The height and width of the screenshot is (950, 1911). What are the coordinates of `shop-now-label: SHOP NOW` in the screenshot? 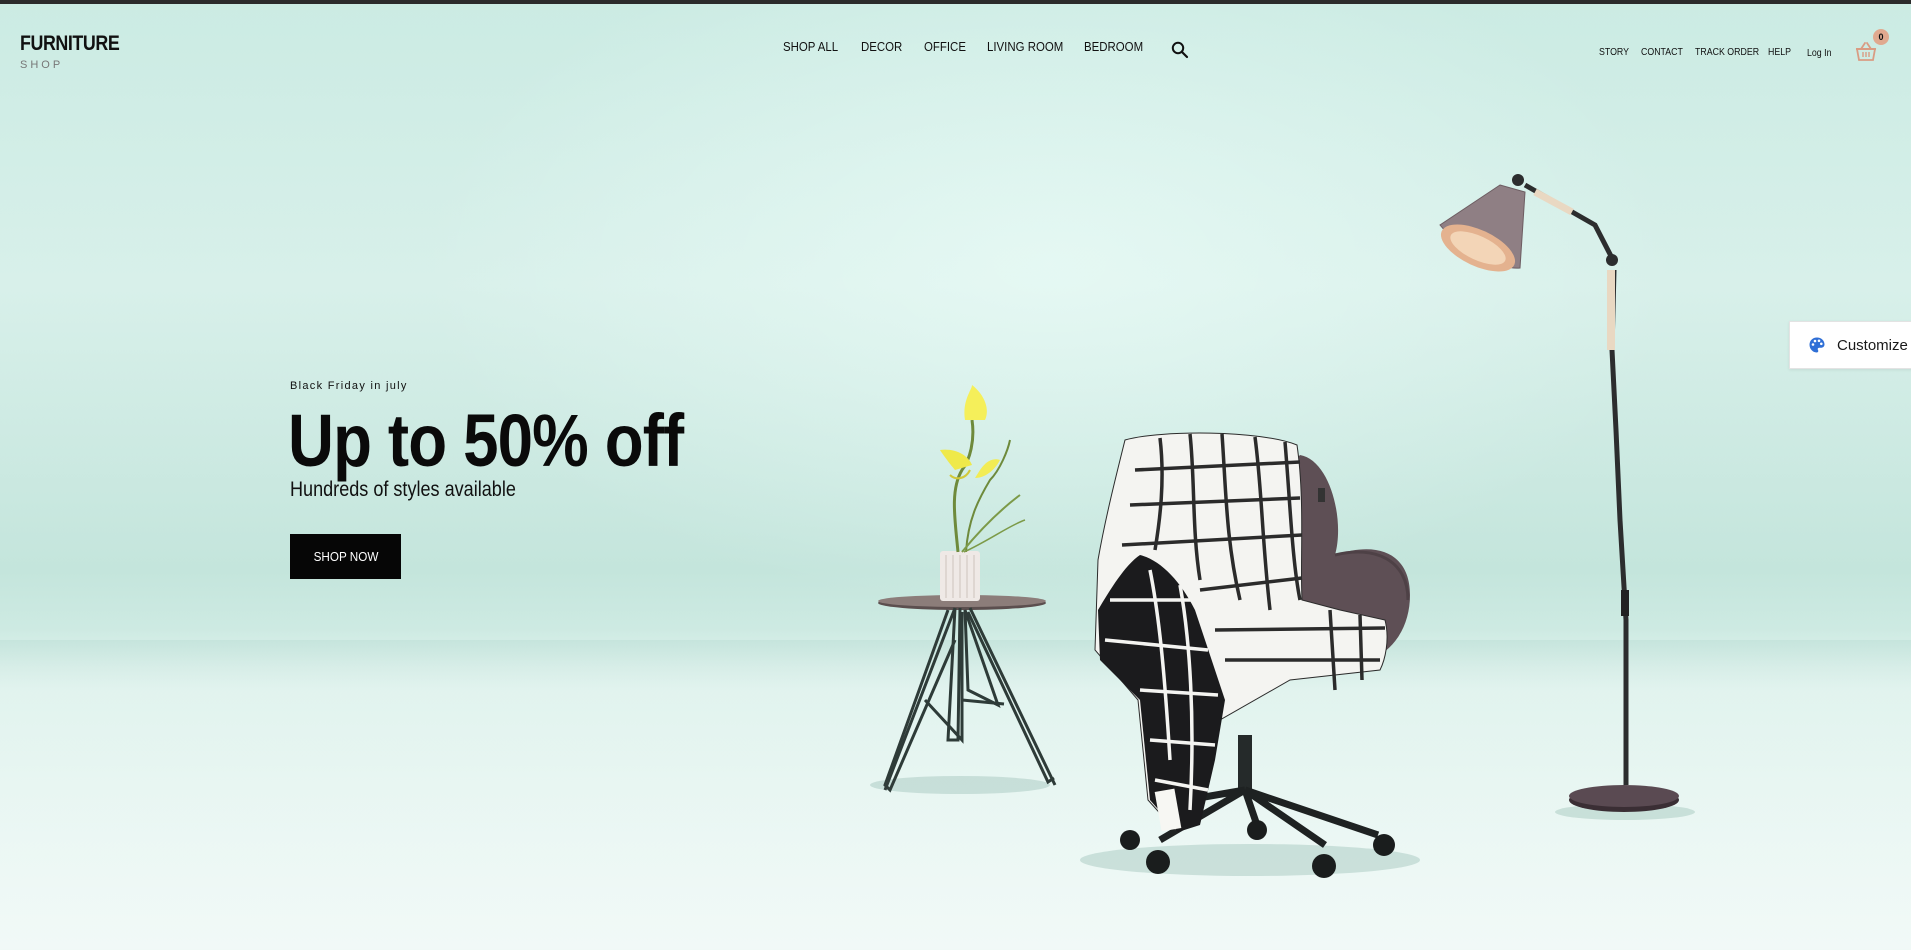 It's located at (345, 556).